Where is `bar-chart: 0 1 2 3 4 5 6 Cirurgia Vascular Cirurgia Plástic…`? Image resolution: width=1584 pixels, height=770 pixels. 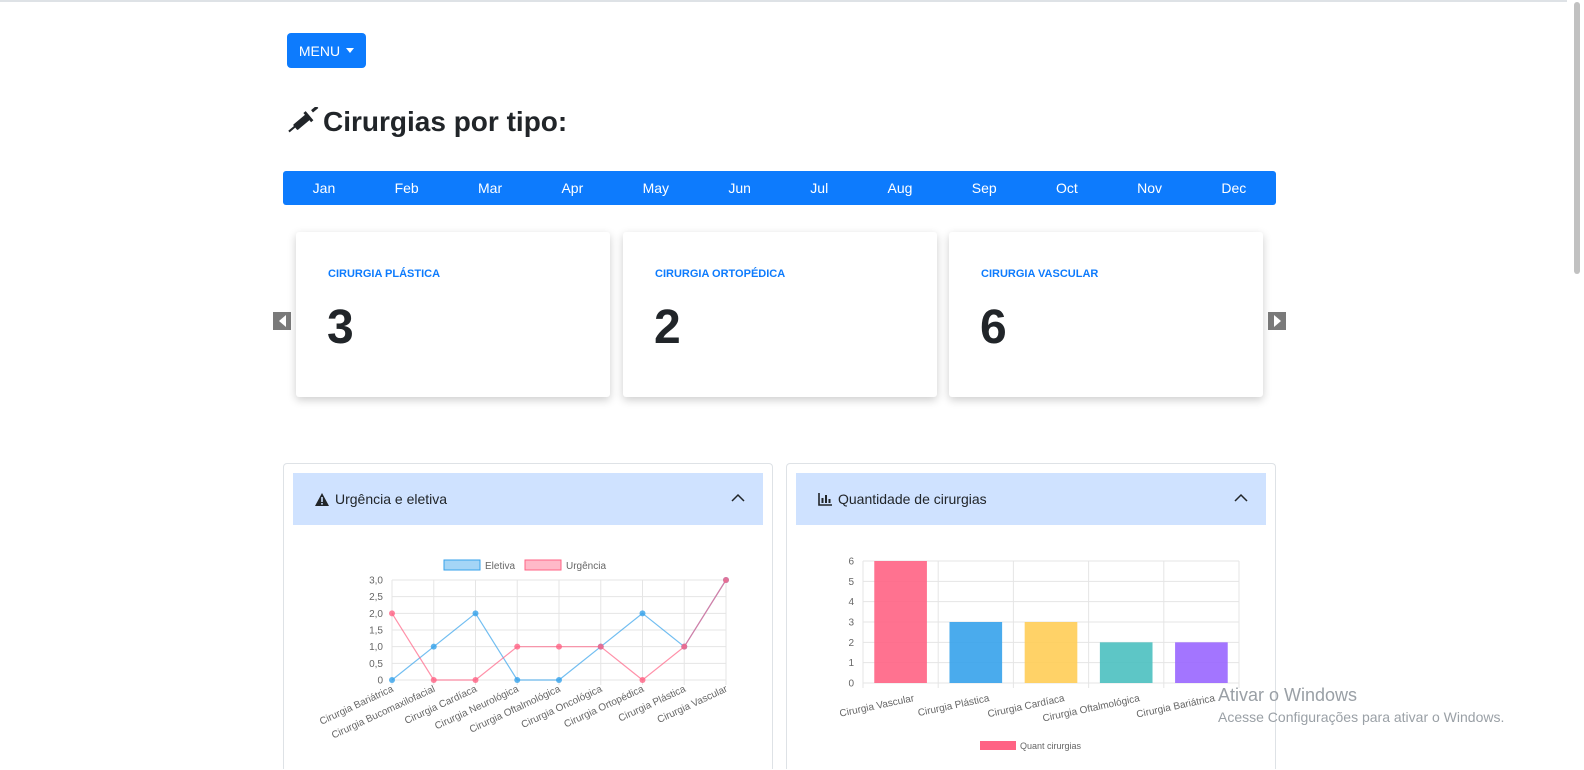 bar-chart: 0 1 2 3 4 5 6 Cirurgia Vascular Cirurgia Plástic… is located at coordinates (1039, 654).